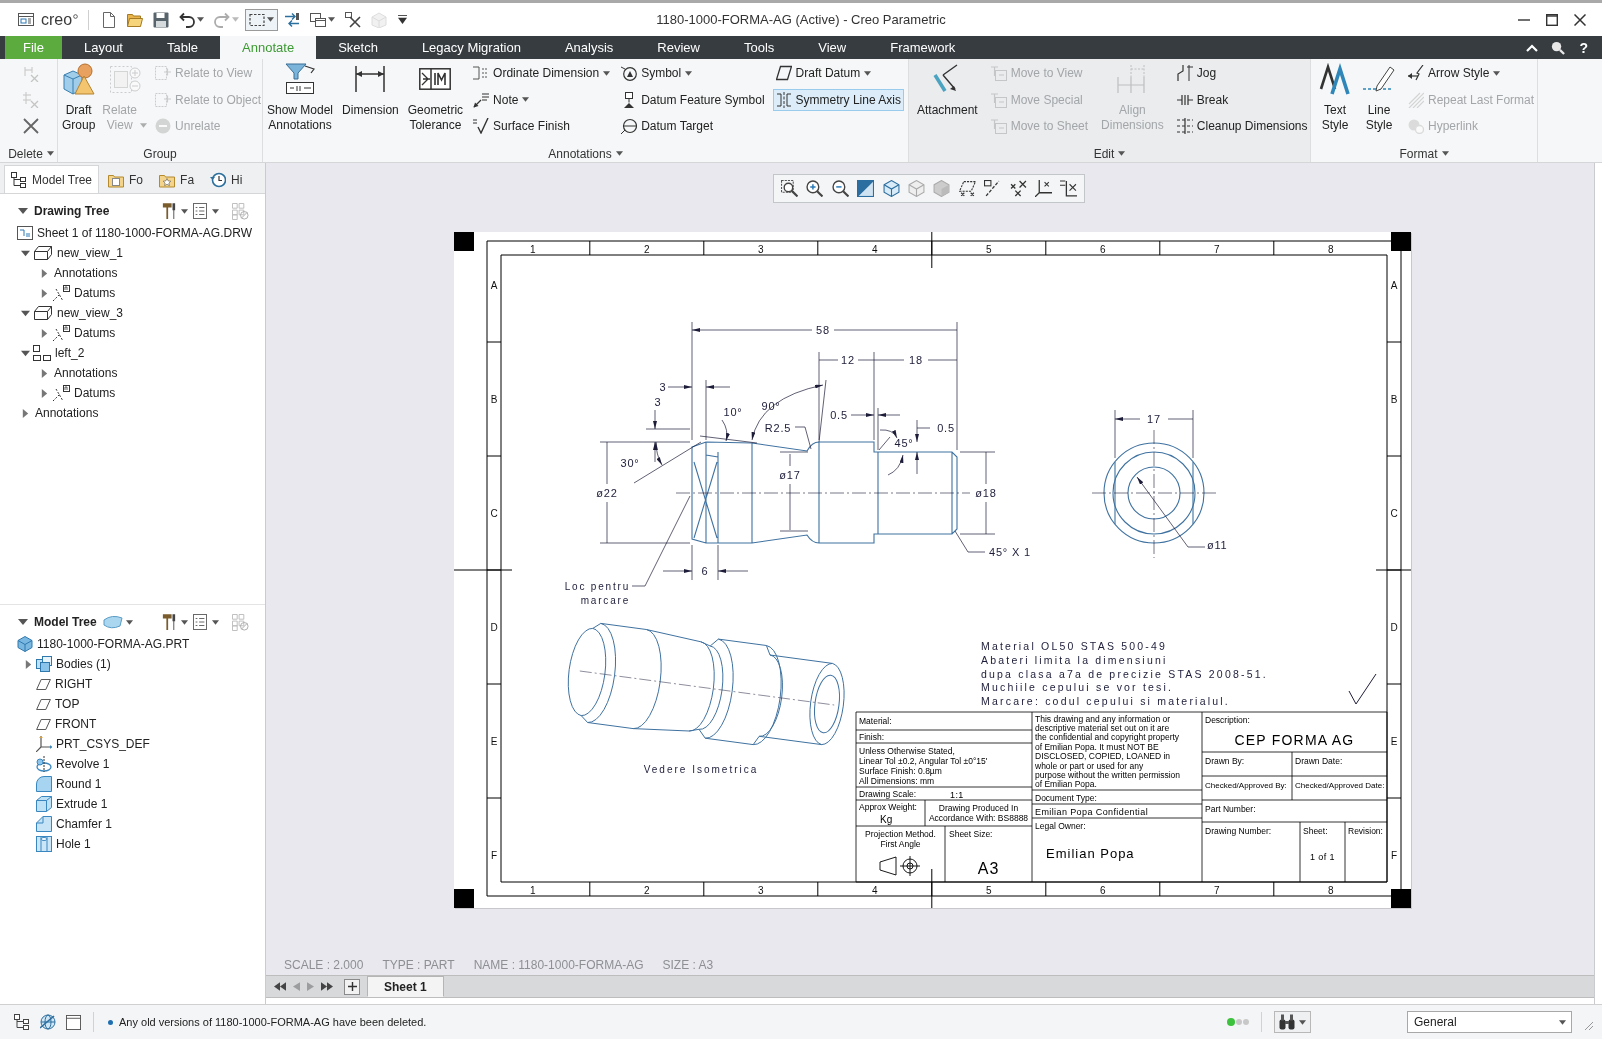  Describe the element at coordinates (1242, 126) in the screenshot. I see `ribbon-button: Cleanup Dimensions` at that location.